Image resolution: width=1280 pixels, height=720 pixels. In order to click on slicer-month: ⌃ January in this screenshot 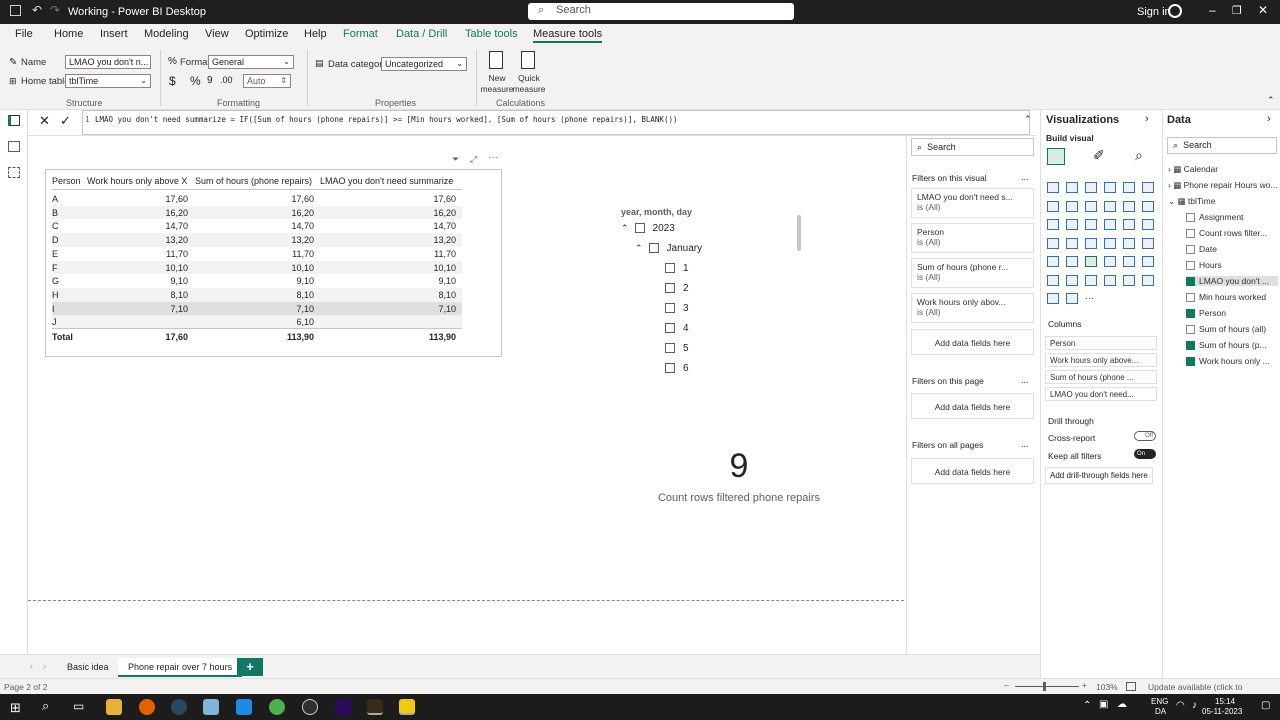, I will do `click(668, 248)`.